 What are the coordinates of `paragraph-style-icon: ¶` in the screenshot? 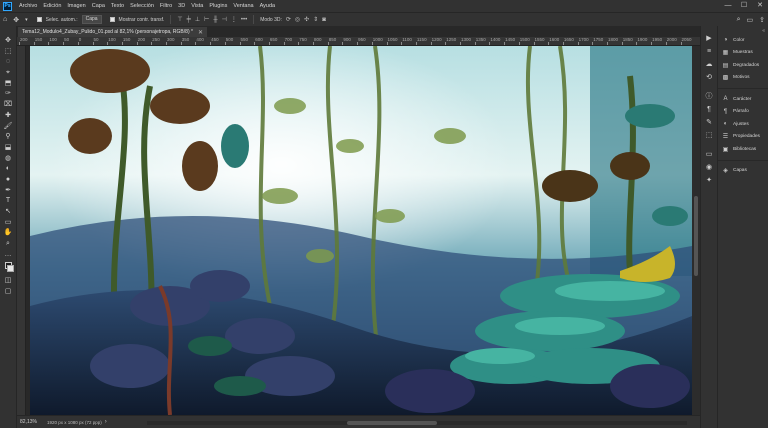 It's located at (709, 109).